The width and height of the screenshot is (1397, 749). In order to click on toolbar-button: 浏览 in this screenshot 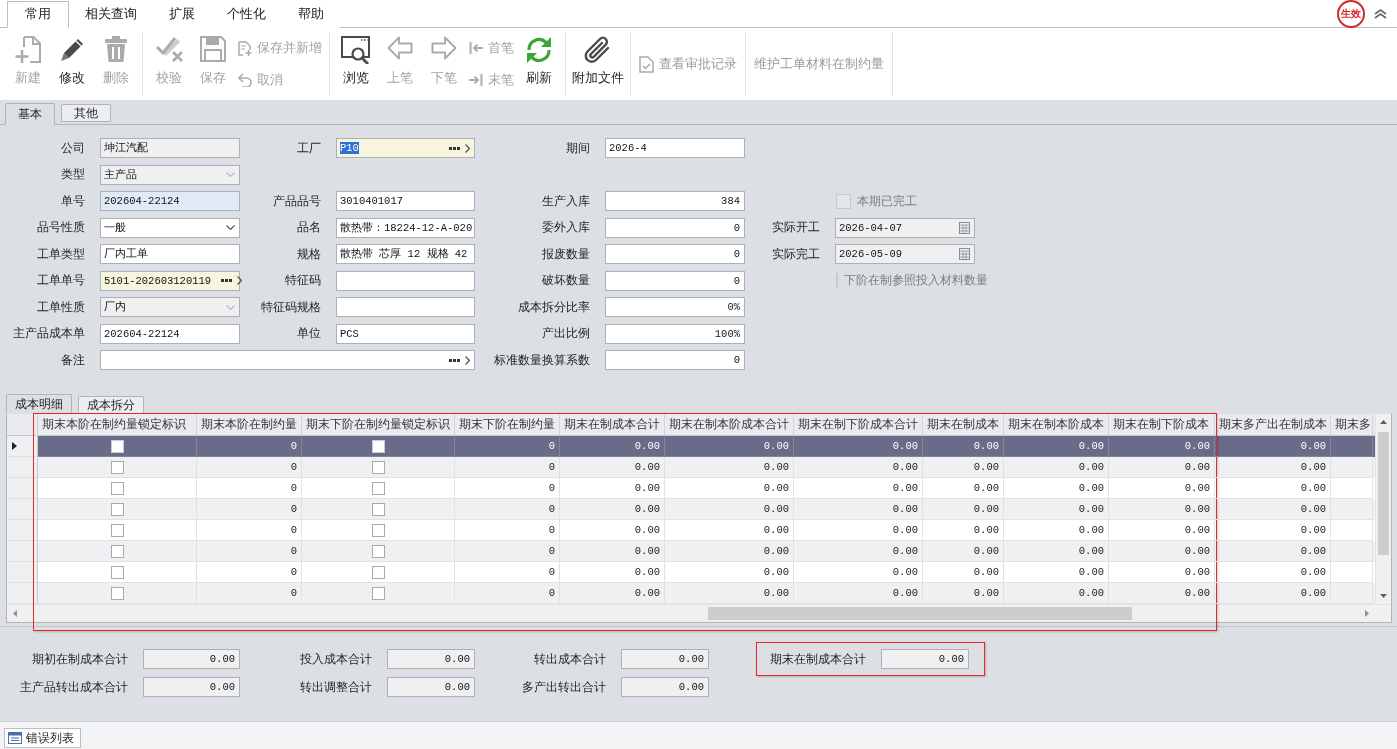, I will do `click(356, 64)`.